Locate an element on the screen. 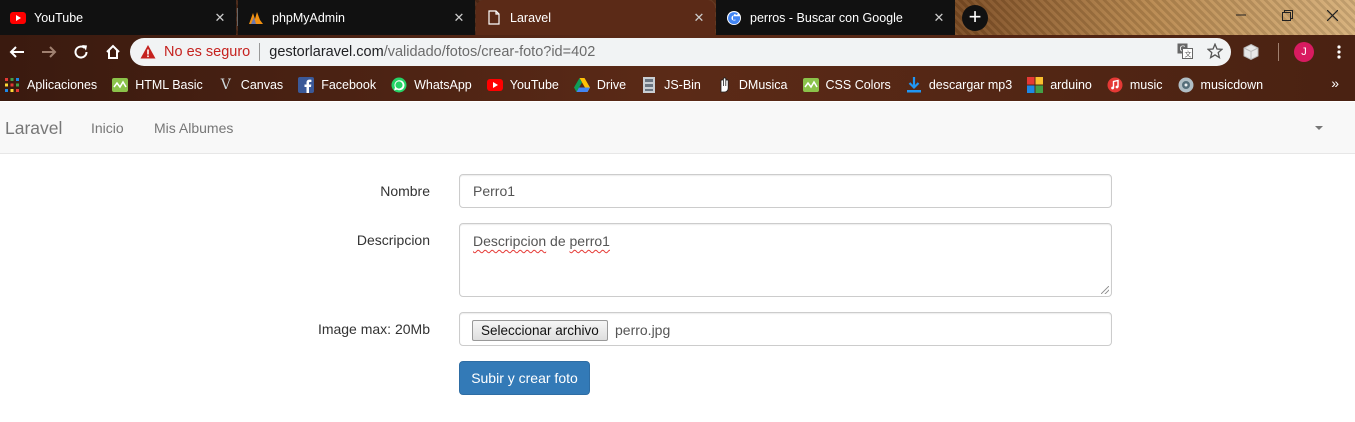  arduino-icon is located at coordinates (1035, 84).